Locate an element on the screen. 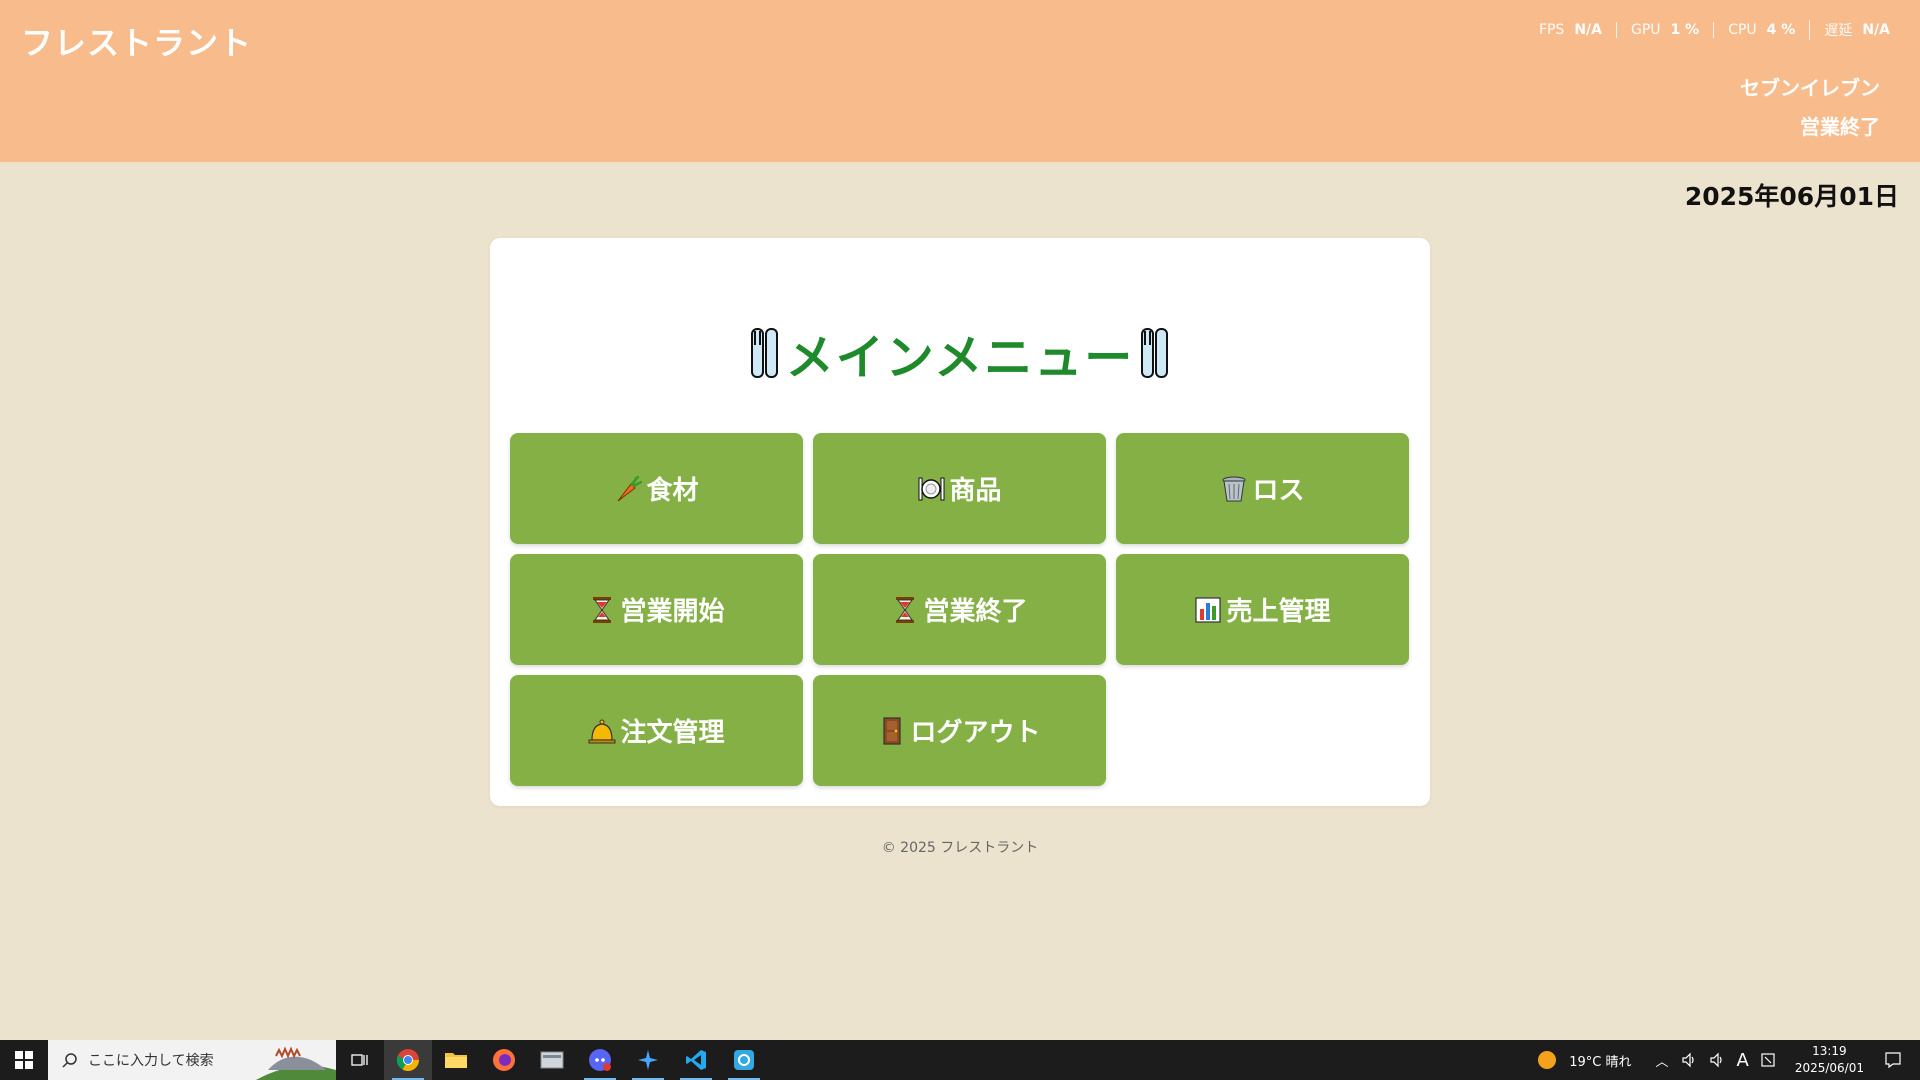  perf-value: 4 % is located at coordinates (1781, 30).